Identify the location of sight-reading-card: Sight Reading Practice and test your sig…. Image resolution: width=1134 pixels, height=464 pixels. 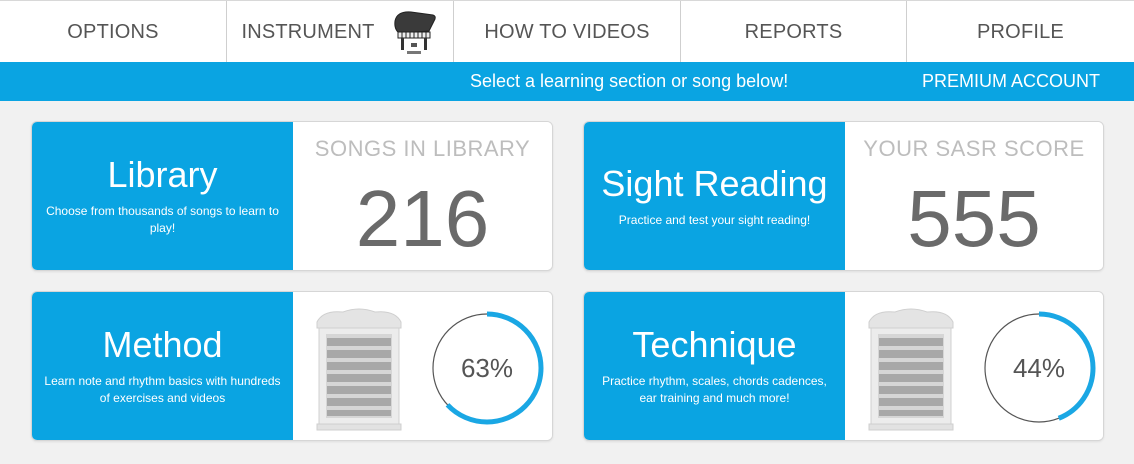
(843, 196).